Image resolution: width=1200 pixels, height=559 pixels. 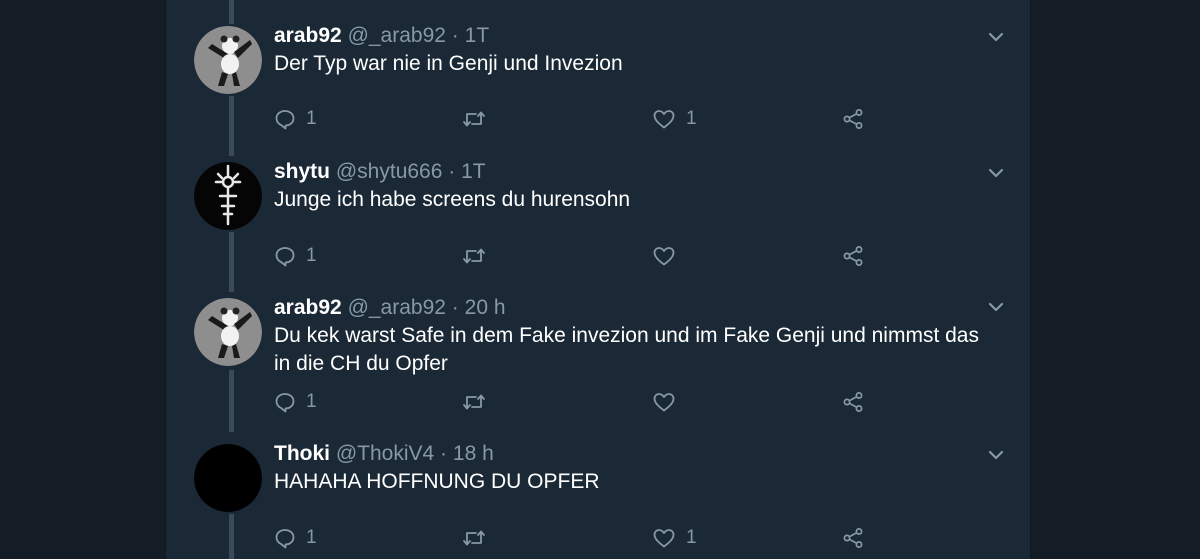 What do you see at coordinates (437, 481) in the screenshot?
I see `tweet-text: HAHAHA HOFFNUNG DU OPFER` at bounding box center [437, 481].